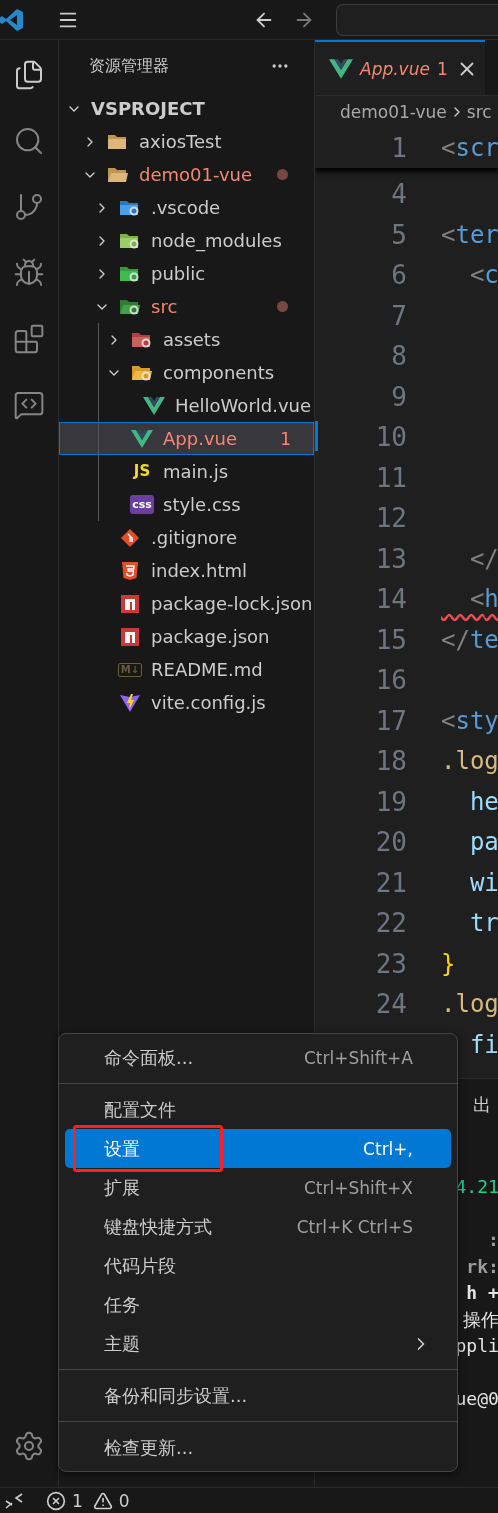 This screenshot has height=1513, width=498. I want to click on menu-item: 代码片段, so click(258, 1265).